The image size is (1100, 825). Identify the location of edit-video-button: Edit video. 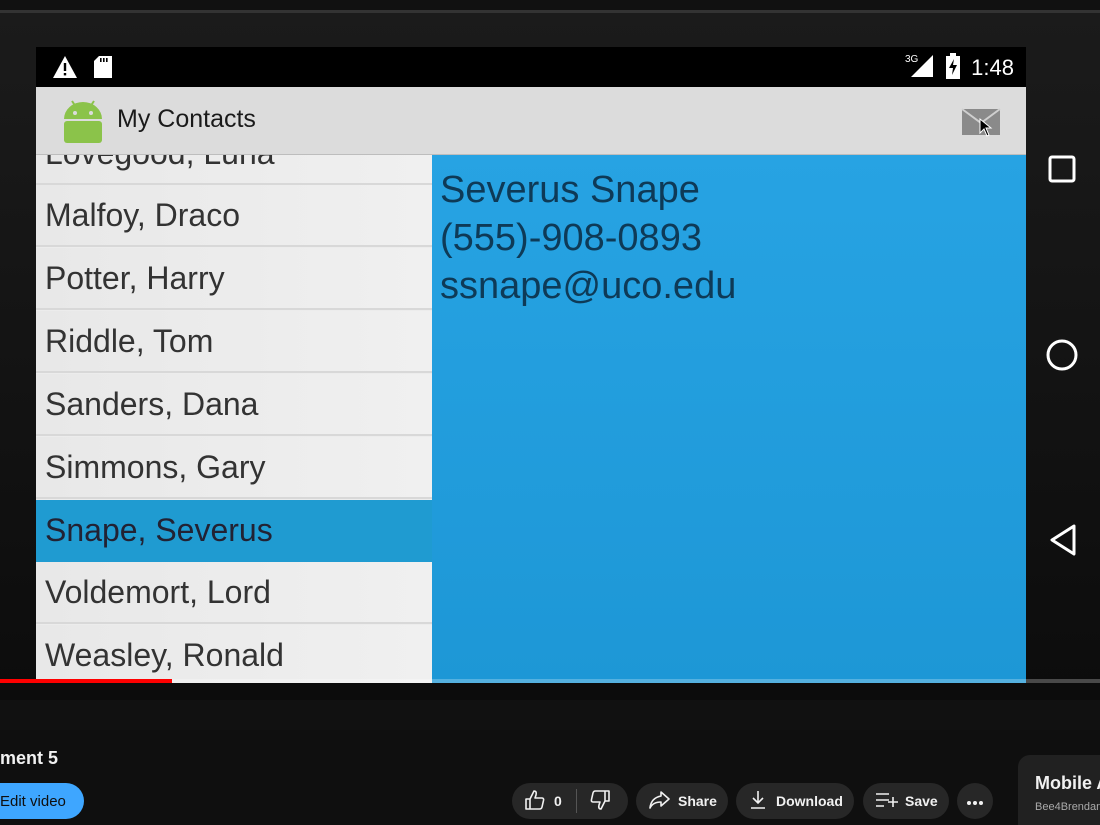
(42, 801).